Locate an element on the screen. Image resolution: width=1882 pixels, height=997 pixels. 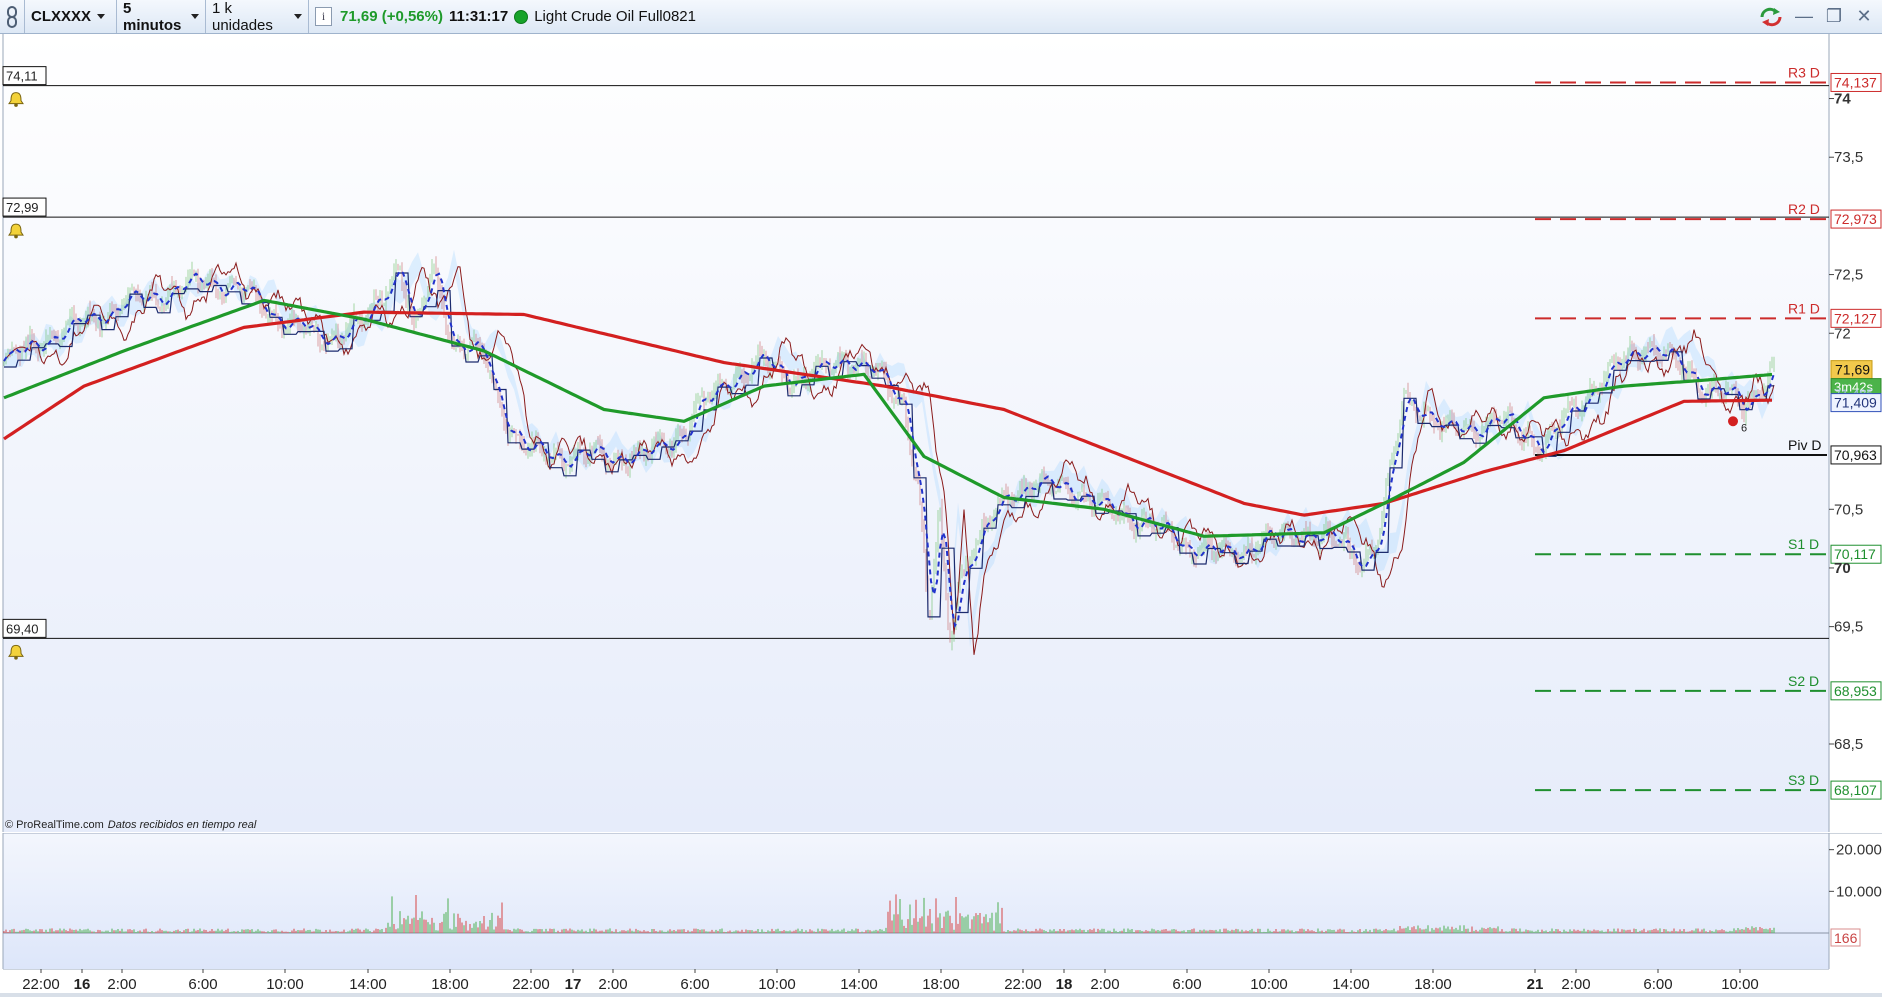
alert-price-label: 74,11 is located at coordinates (22, 76).